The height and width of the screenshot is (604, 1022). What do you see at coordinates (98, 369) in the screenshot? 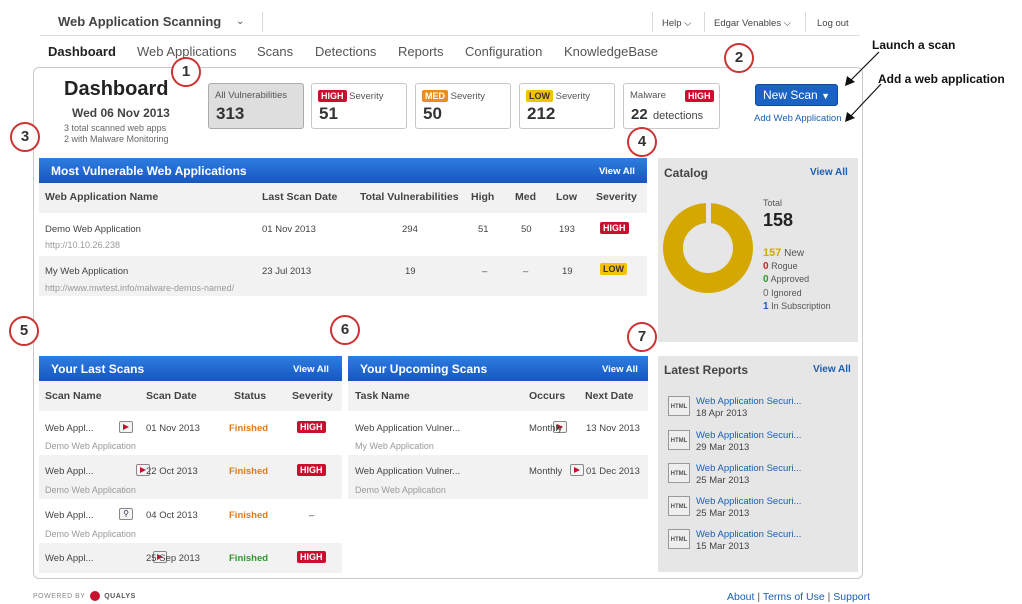
I see `last-scans-title: Your Last Scans` at bounding box center [98, 369].